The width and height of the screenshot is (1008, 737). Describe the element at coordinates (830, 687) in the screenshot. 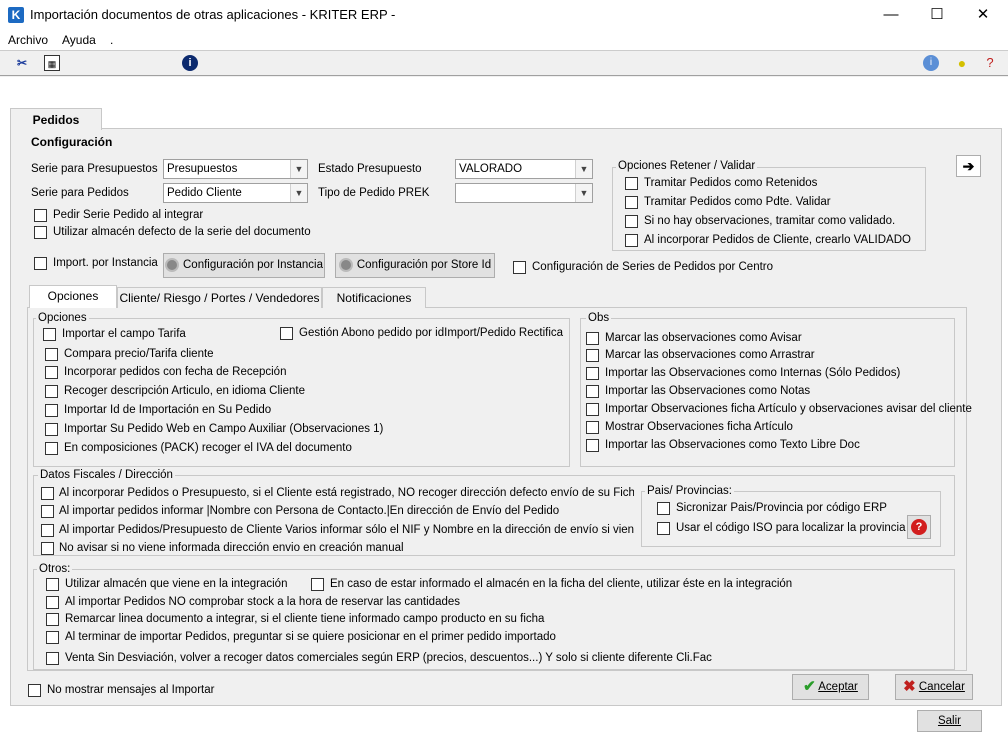

I see `aceptar-button: ✔ Aceptar` at that location.